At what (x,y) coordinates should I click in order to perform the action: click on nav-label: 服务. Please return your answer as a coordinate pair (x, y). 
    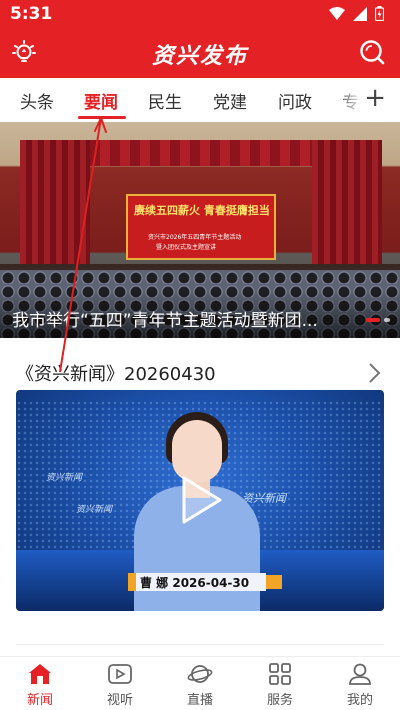
    Looking at the image, I should click on (279, 700).